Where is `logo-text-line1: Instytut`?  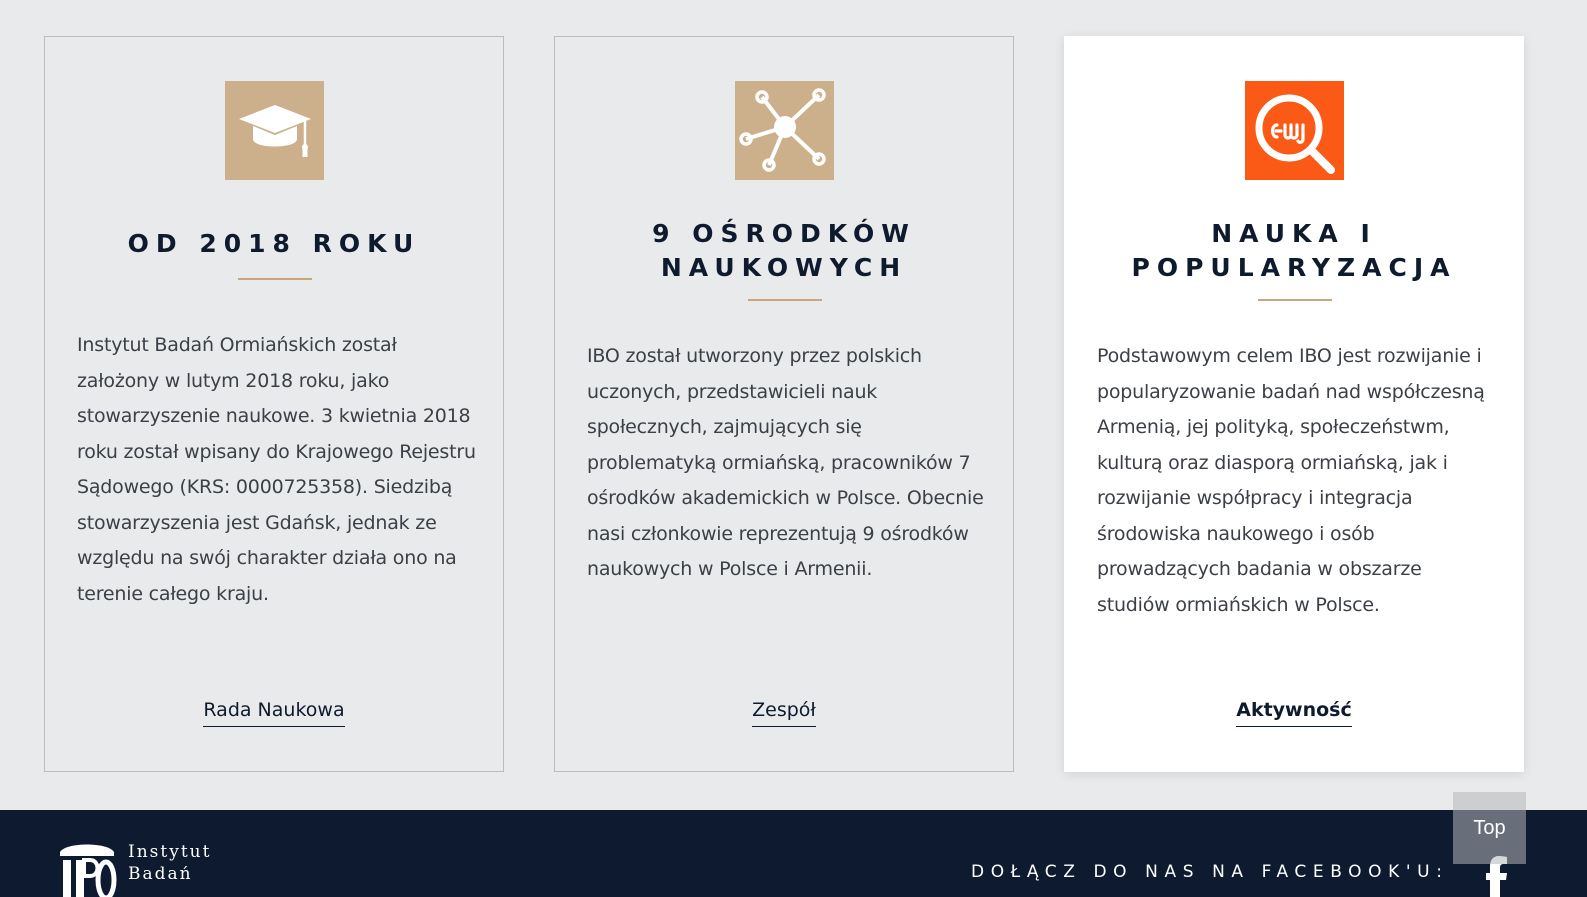
logo-text-line1: Instytut is located at coordinates (170, 852).